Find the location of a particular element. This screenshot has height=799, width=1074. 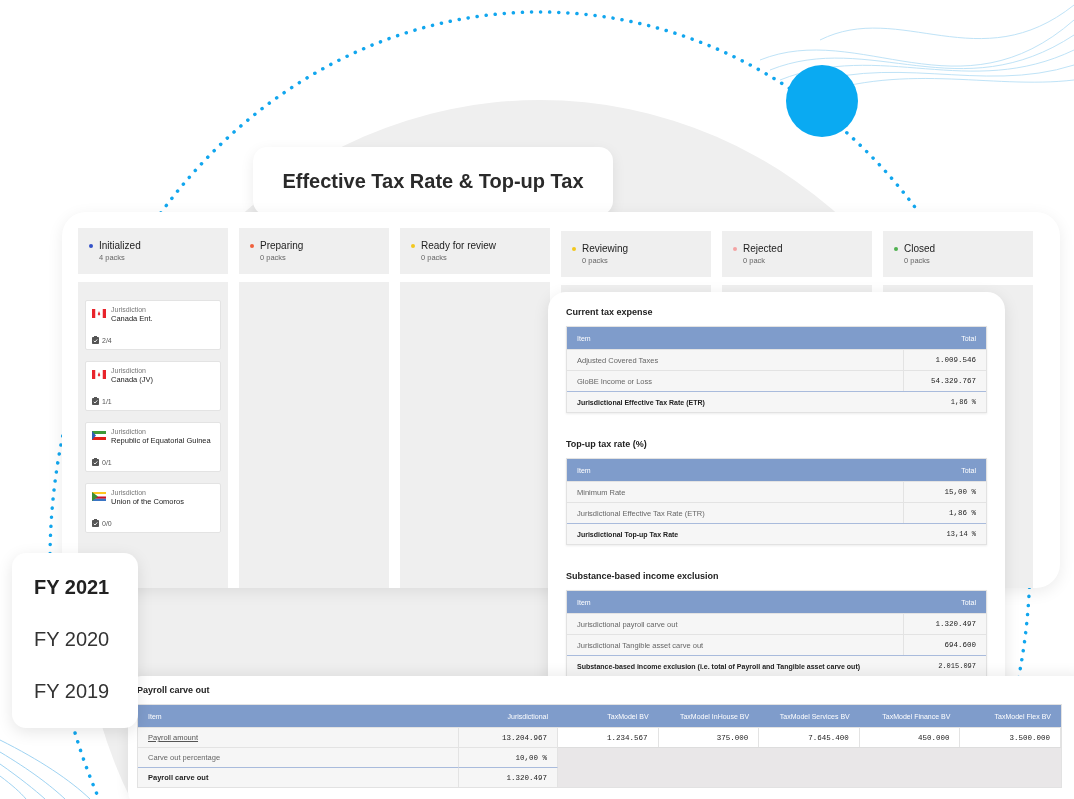

section-title: Top-up tax rate (%) is located at coordinates (607, 444).